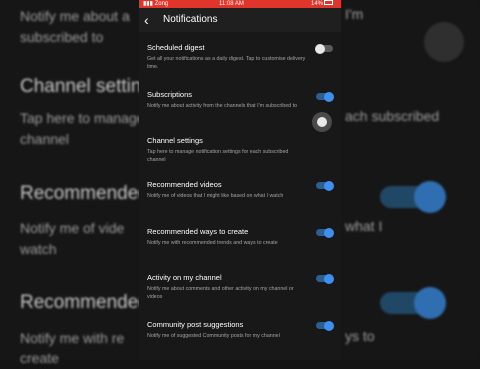 This screenshot has width=480, height=369. Describe the element at coordinates (176, 47) in the screenshot. I see `setting-title: Scheduled digest` at that location.